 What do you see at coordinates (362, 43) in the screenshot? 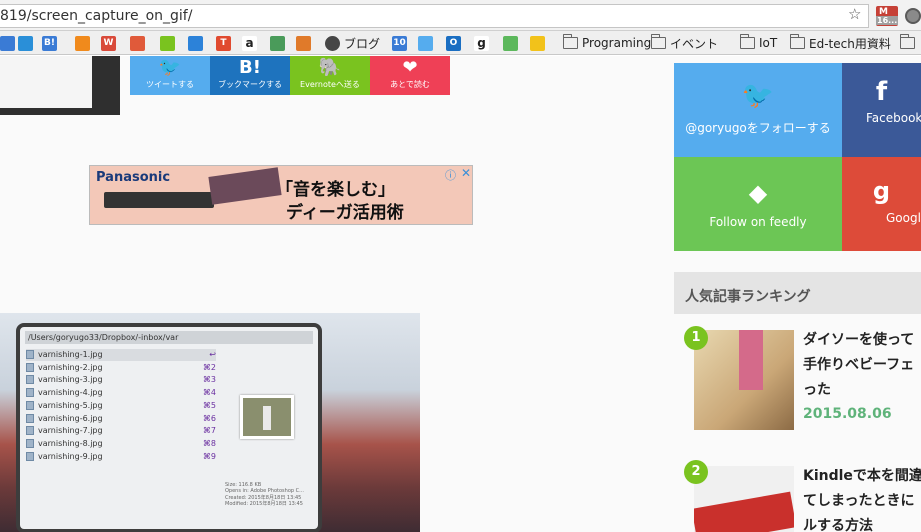
I see `bookmark-label: ブログ` at bounding box center [362, 43].